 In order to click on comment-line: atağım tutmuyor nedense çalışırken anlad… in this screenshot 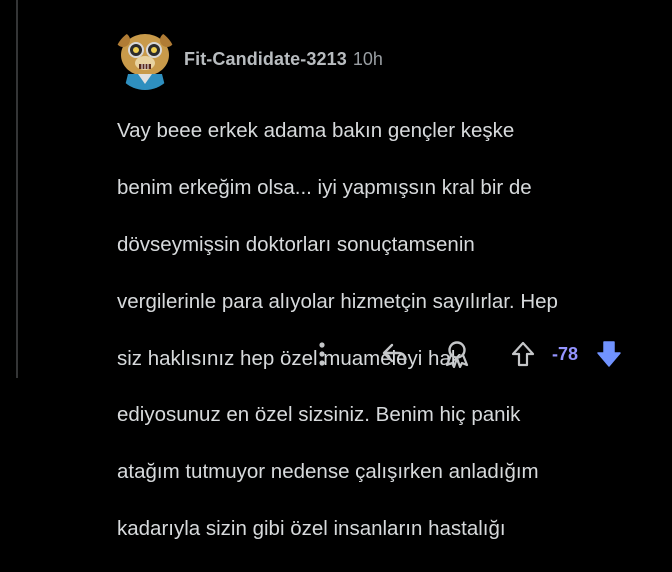, I will do `click(328, 472)`.